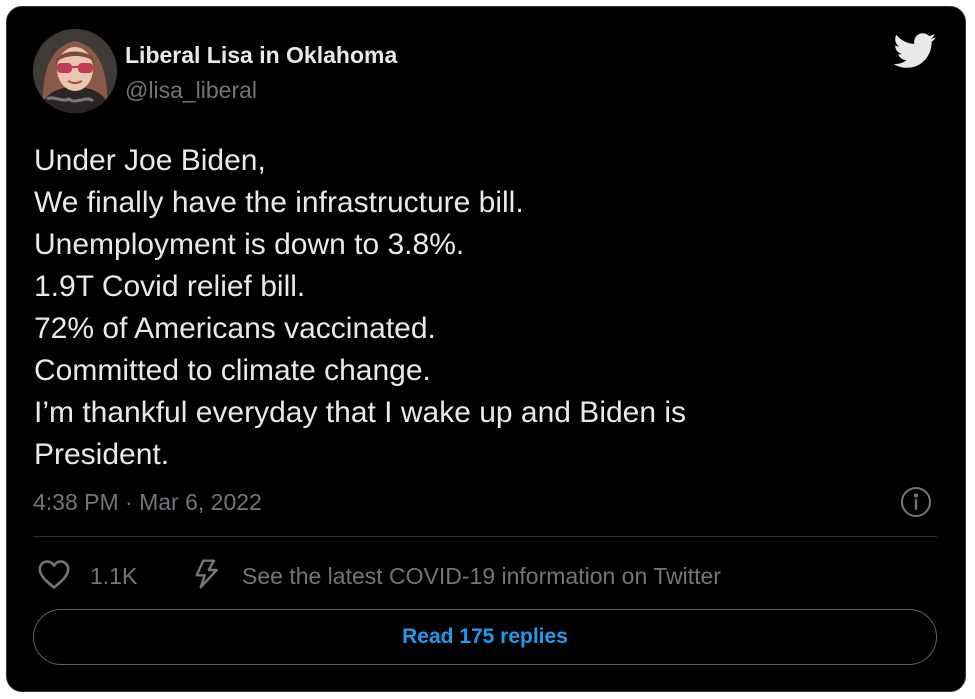  I want to click on read-replies-label: Read 175 replies, so click(485, 636).